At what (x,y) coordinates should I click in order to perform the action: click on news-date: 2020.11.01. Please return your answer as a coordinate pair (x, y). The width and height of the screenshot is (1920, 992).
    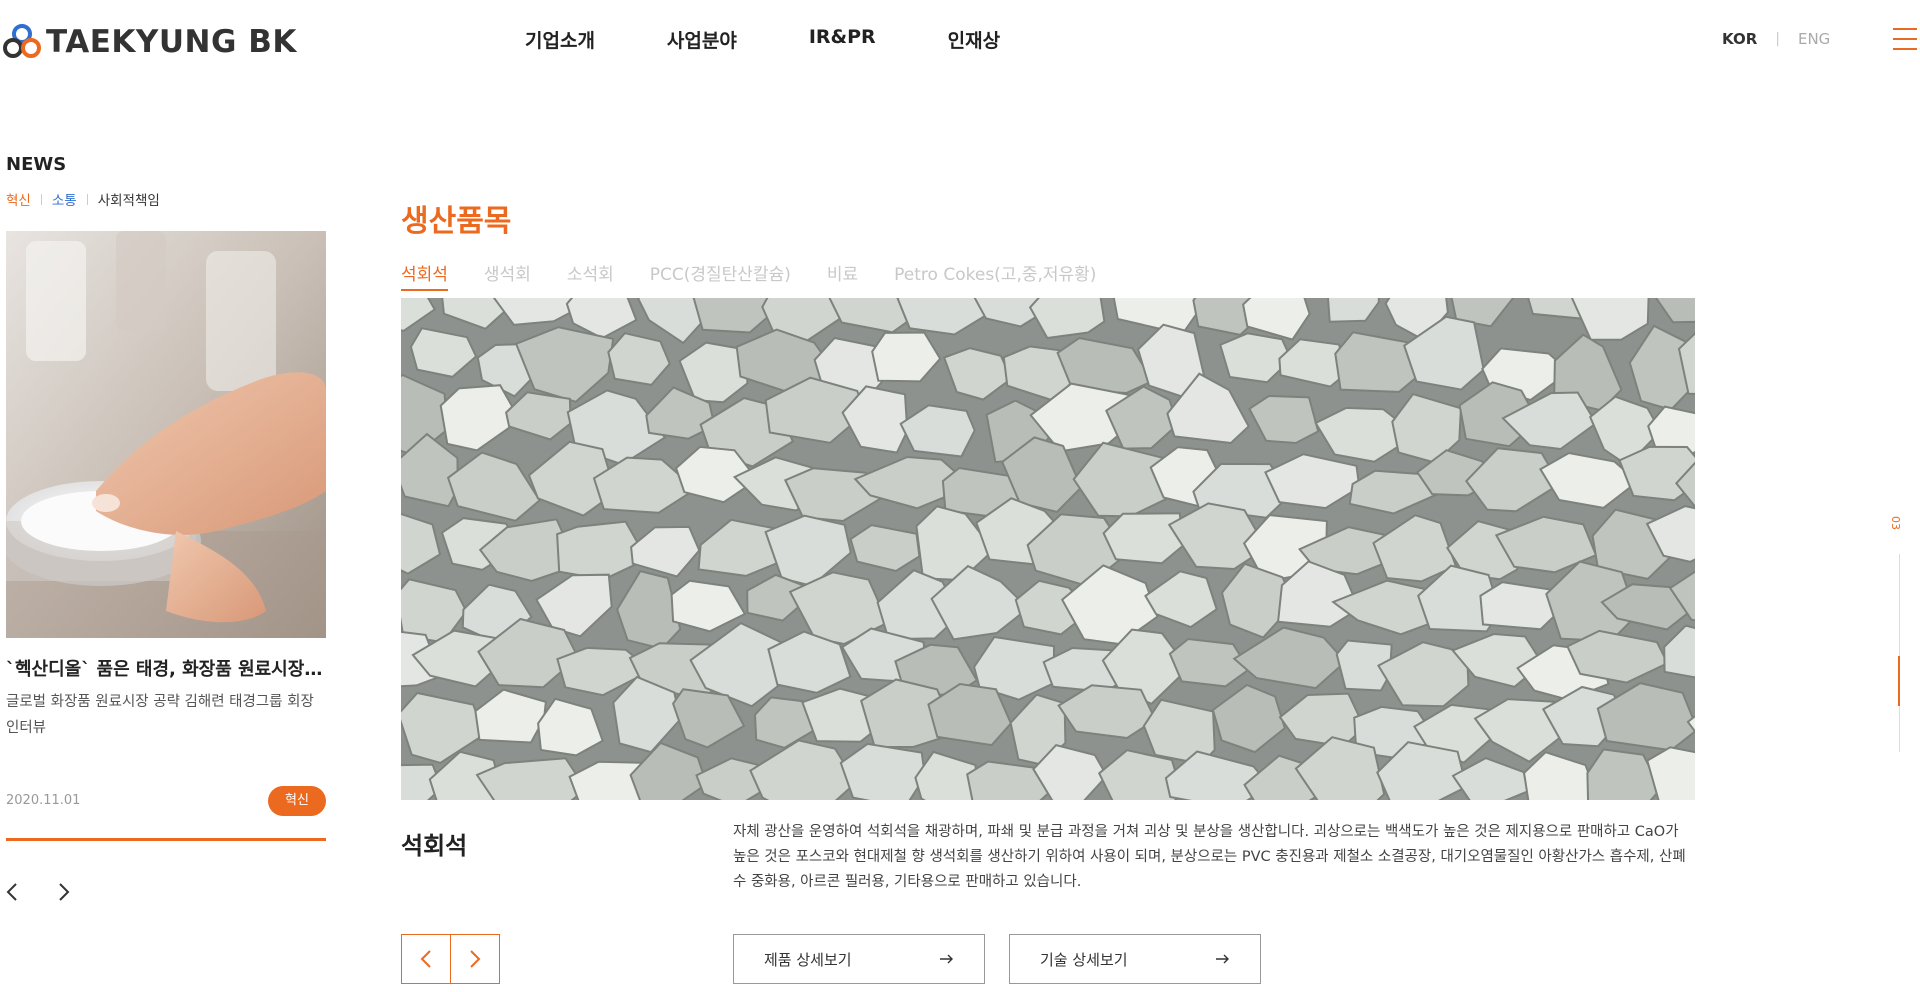
    Looking at the image, I should click on (43, 800).